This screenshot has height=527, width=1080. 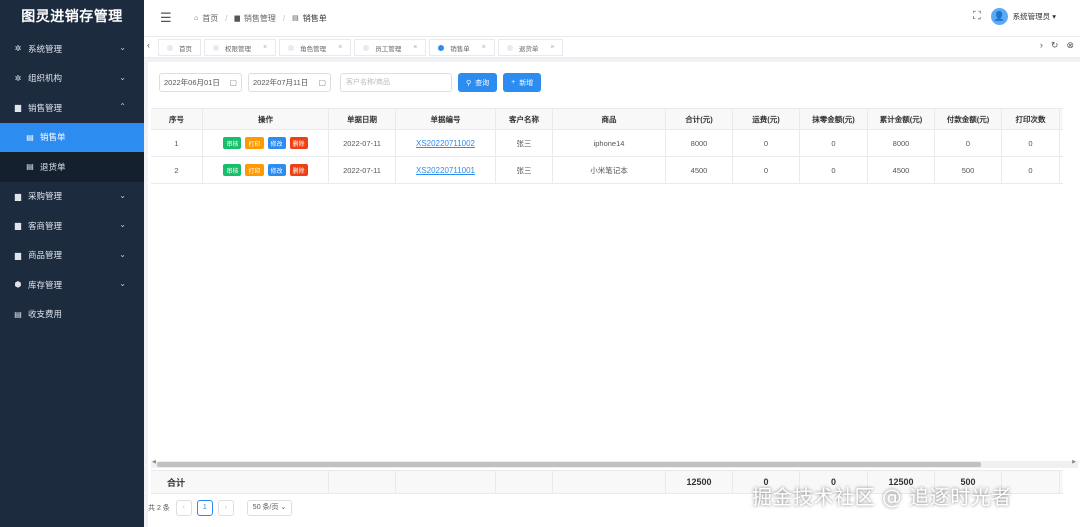 What do you see at coordinates (482, 83) in the screenshot?
I see `query-button-label: 查询` at bounding box center [482, 83].